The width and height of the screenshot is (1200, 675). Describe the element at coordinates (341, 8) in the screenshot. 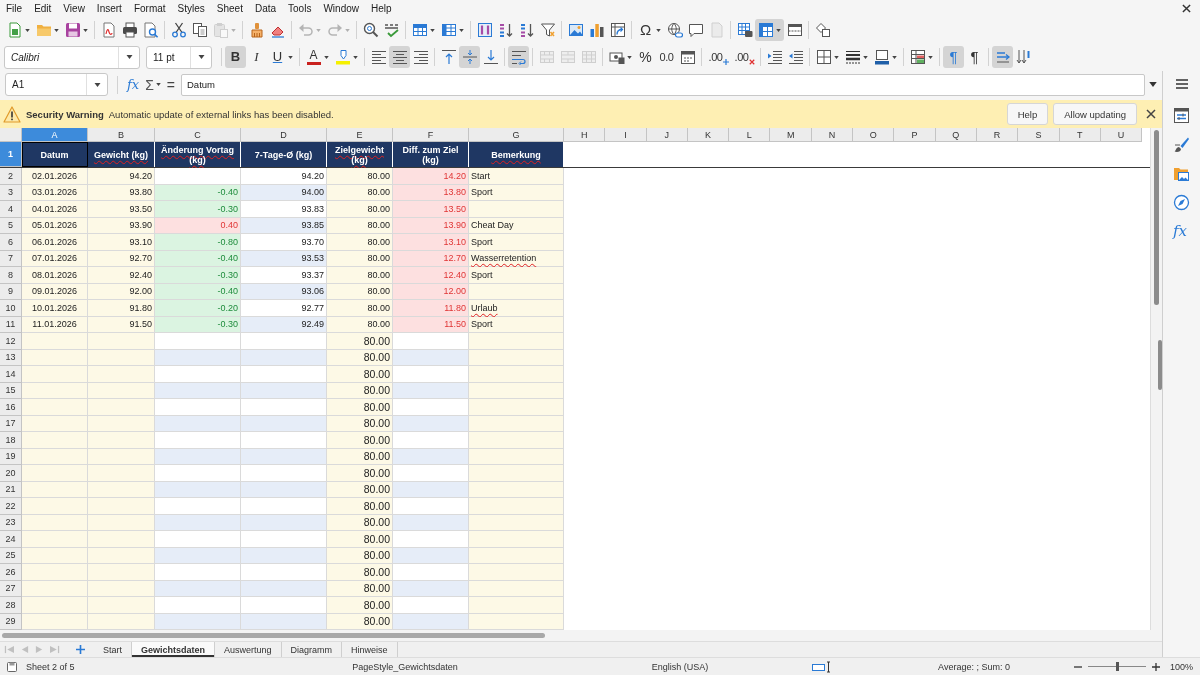

I see `menu-item: Window` at that location.